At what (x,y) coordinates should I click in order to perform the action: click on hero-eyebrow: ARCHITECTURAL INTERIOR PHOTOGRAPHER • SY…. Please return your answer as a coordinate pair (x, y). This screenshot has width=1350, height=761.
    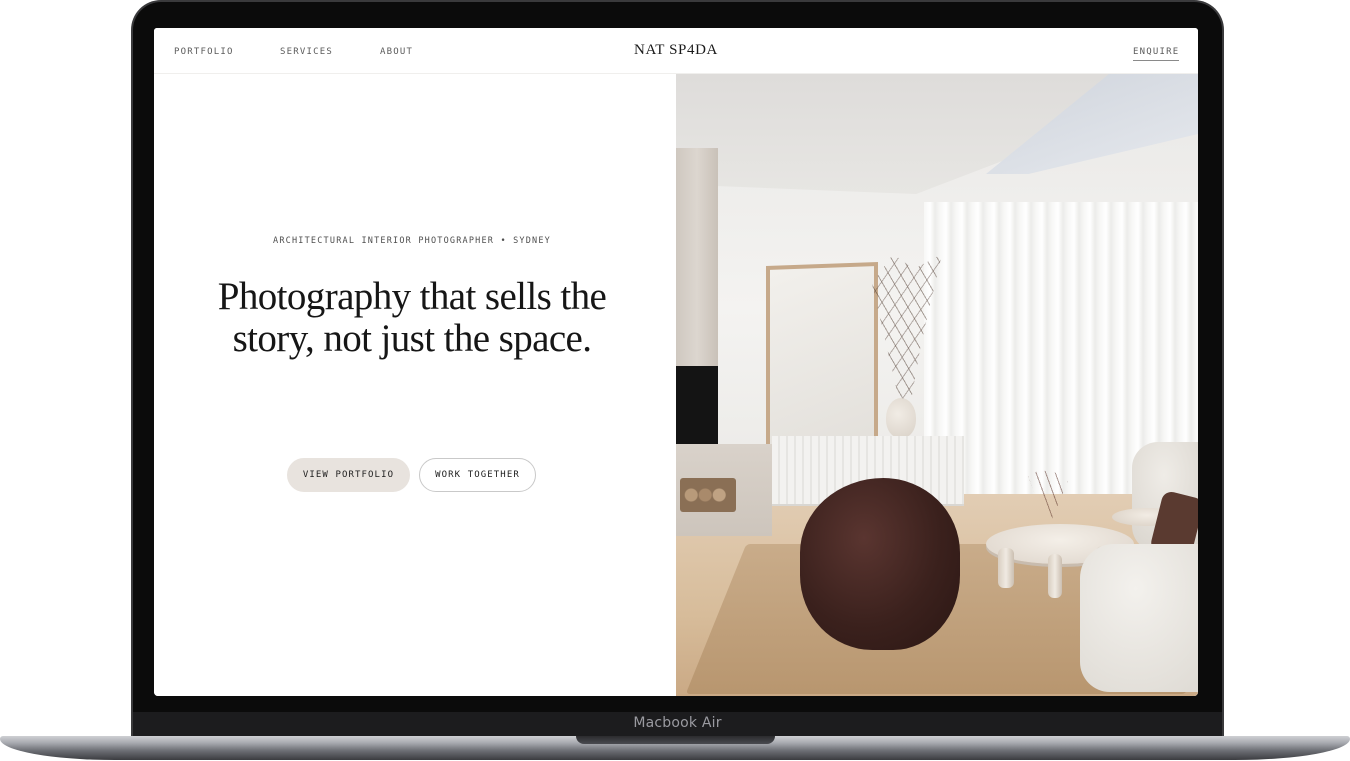
    Looking at the image, I should click on (412, 241).